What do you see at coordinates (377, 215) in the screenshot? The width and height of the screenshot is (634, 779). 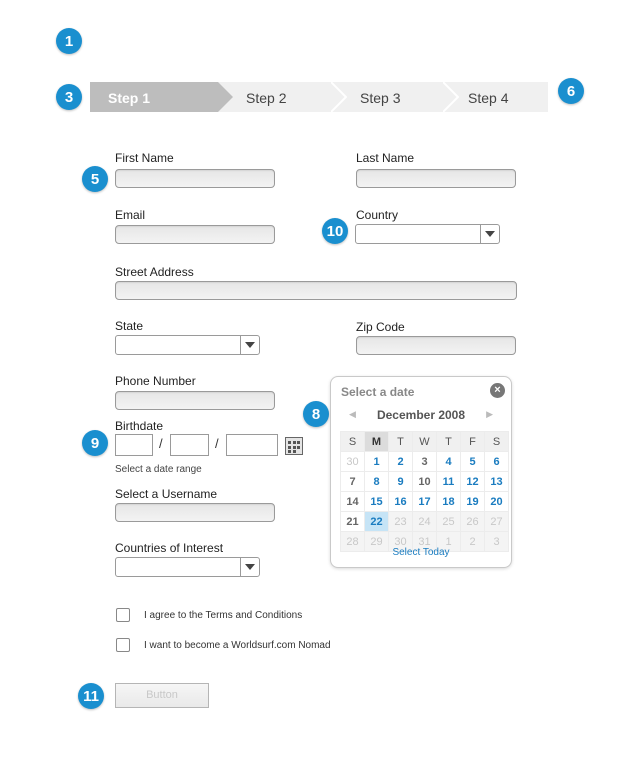 I see `country-label: Country` at bounding box center [377, 215].